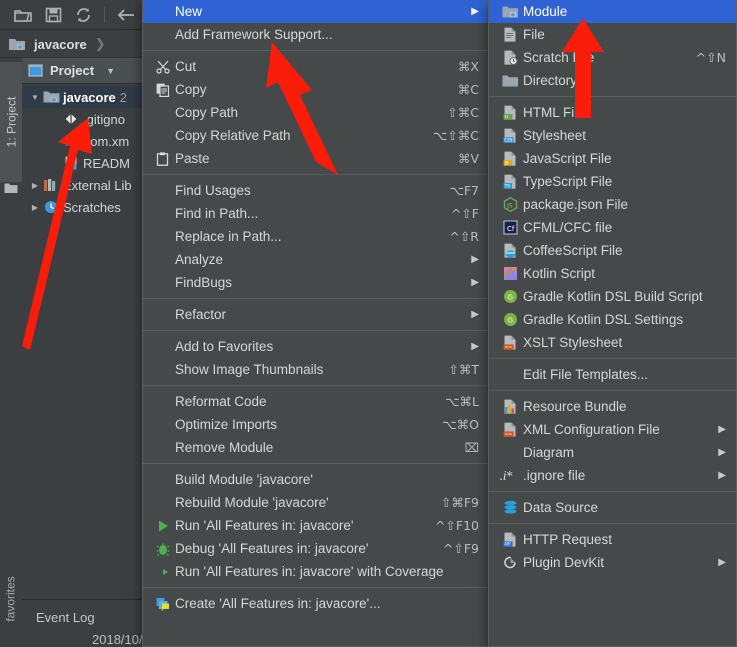 Image resolution: width=737 pixels, height=647 pixels. I want to click on submenu-item-data-source: Data Source, so click(612, 507).